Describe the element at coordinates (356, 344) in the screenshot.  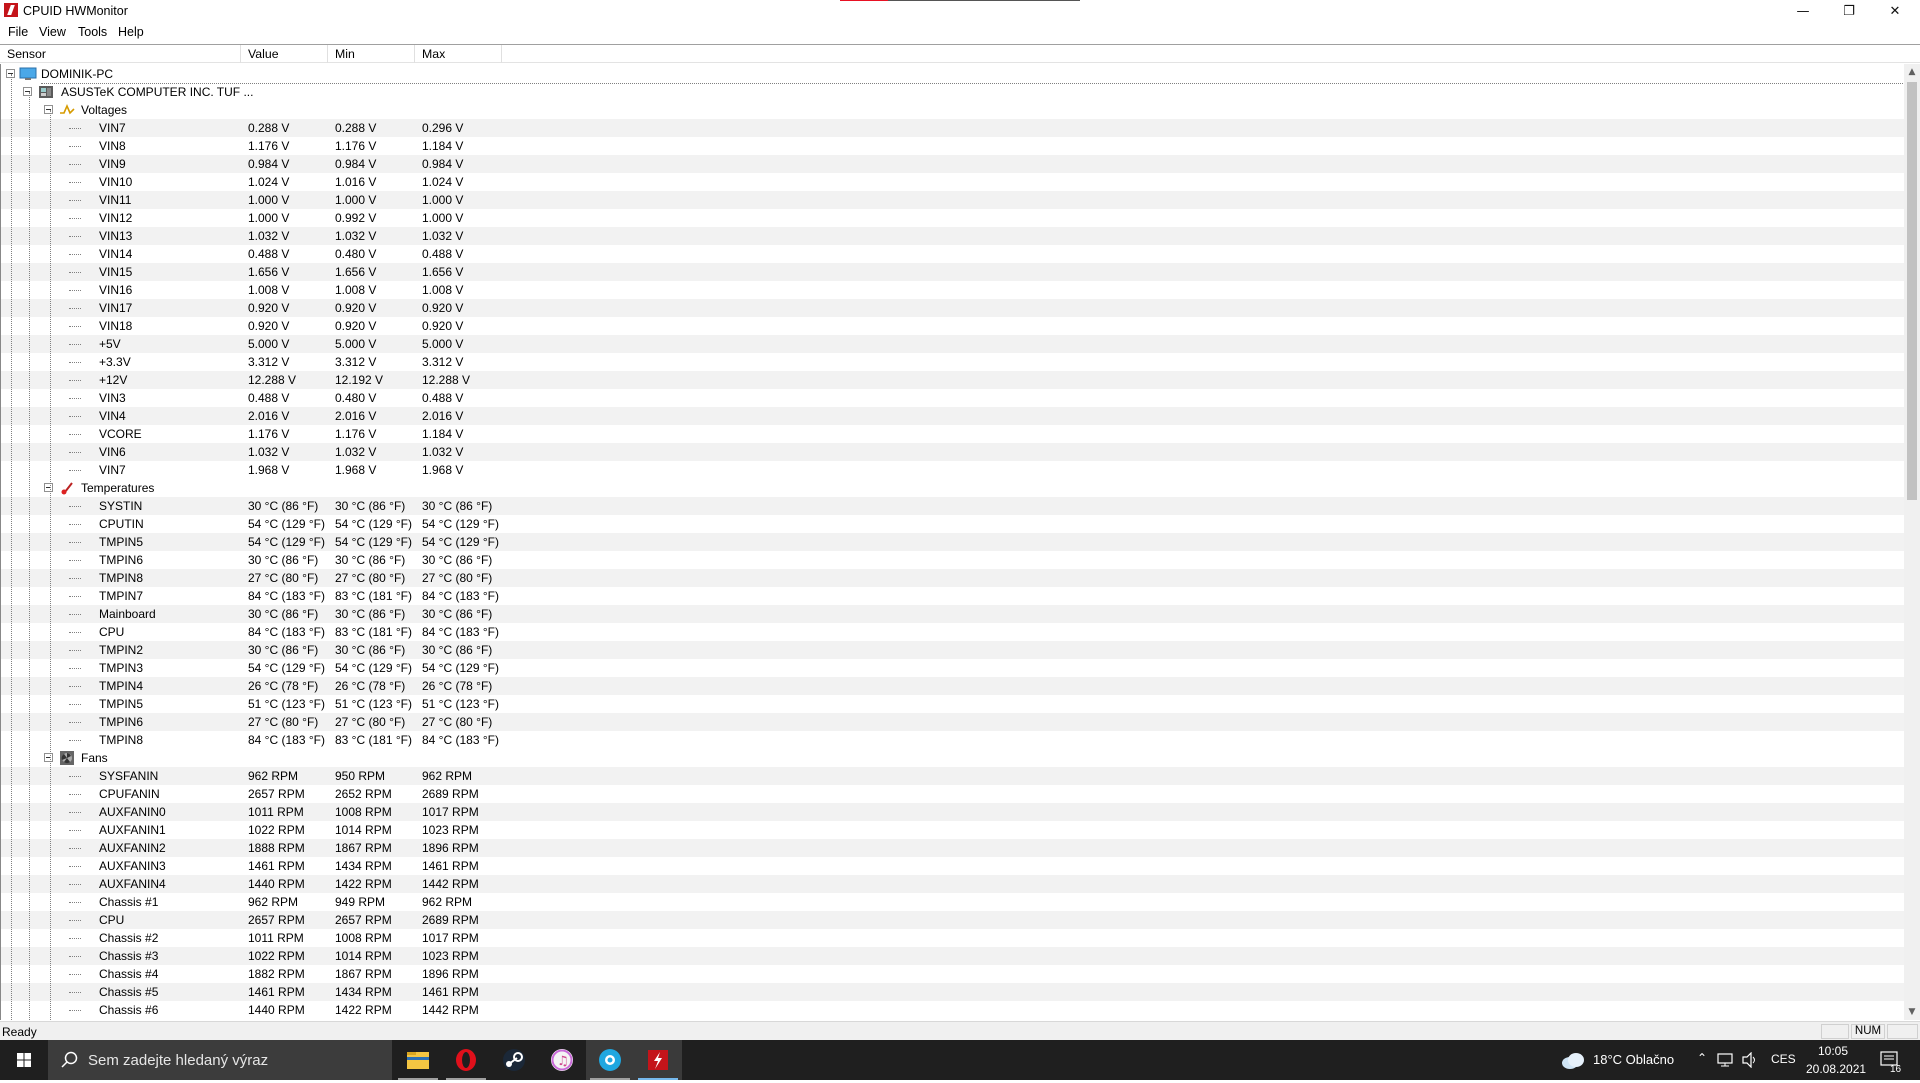
I see `sensor-min: 5.000 V` at that location.